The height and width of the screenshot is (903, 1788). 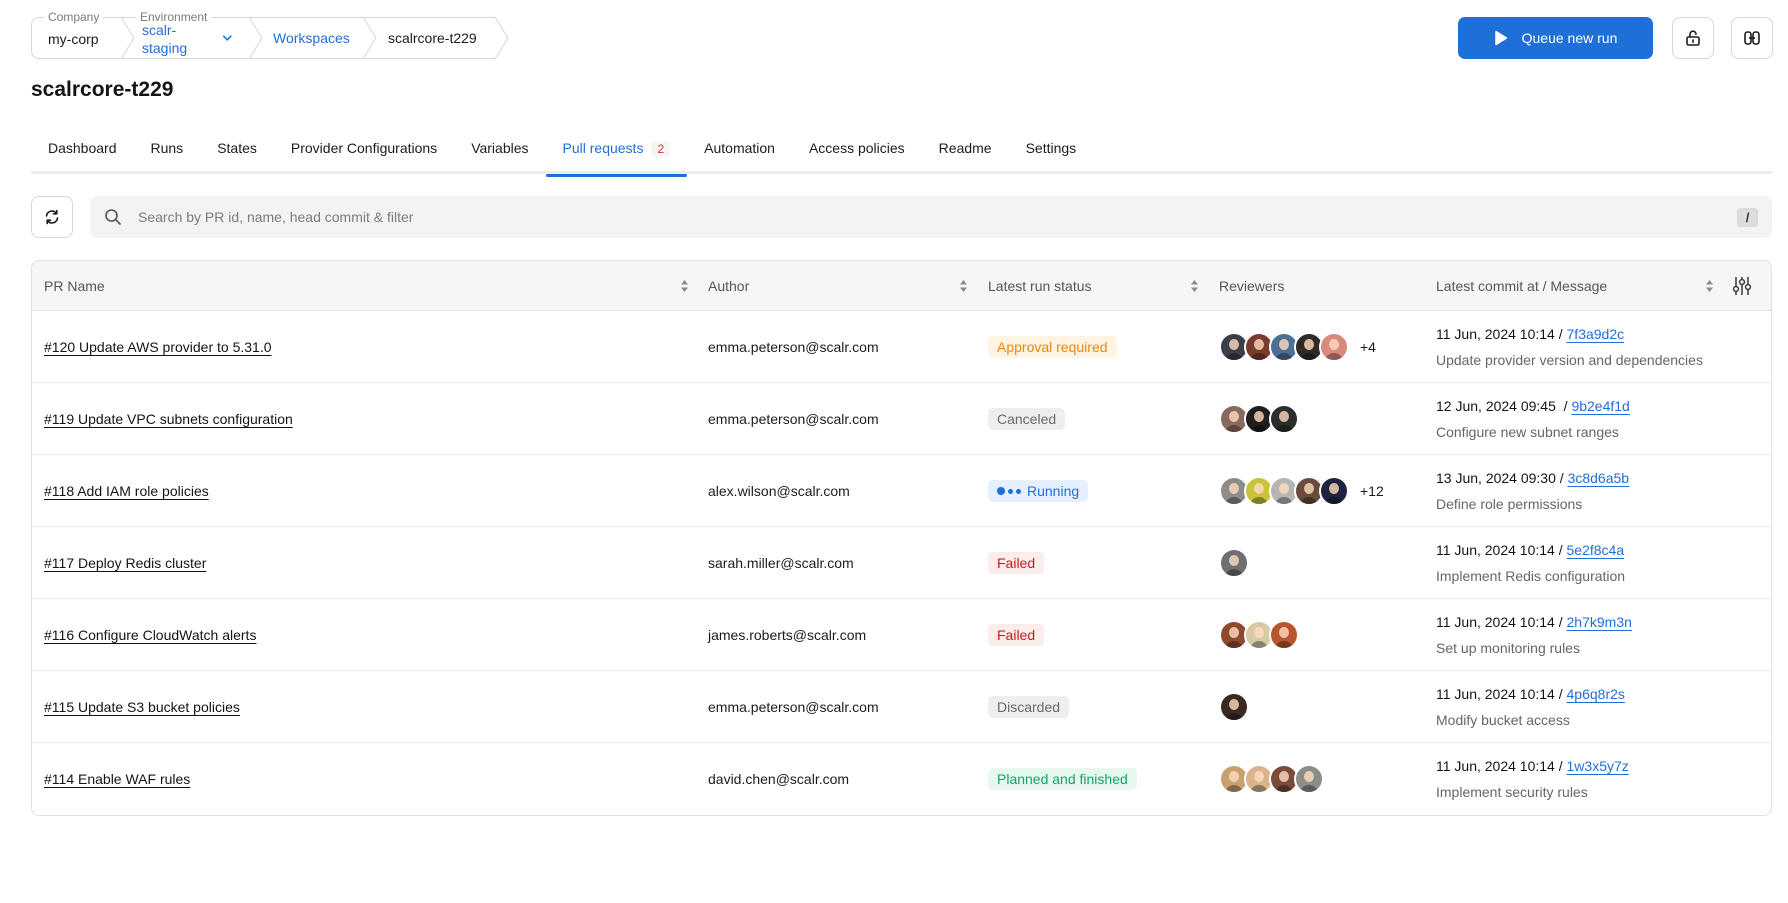 What do you see at coordinates (501, 38) in the screenshot?
I see `breadcrumb-end` at bounding box center [501, 38].